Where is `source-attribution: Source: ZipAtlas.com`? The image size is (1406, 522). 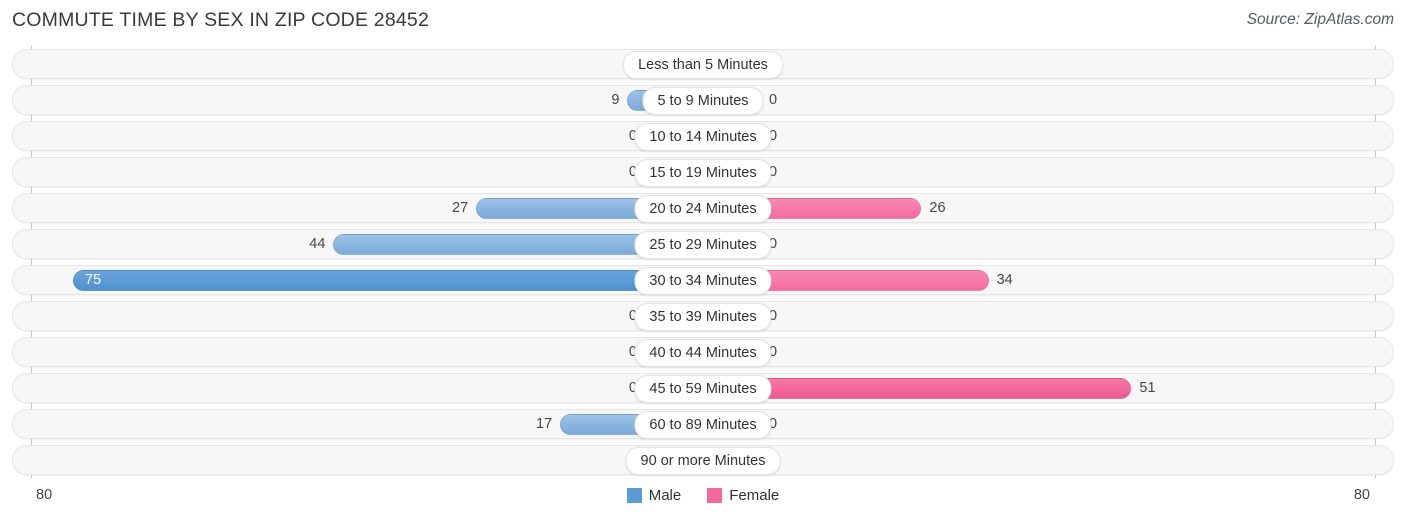
source-attribution: Source: ZipAtlas.com is located at coordinates (1320, 19).